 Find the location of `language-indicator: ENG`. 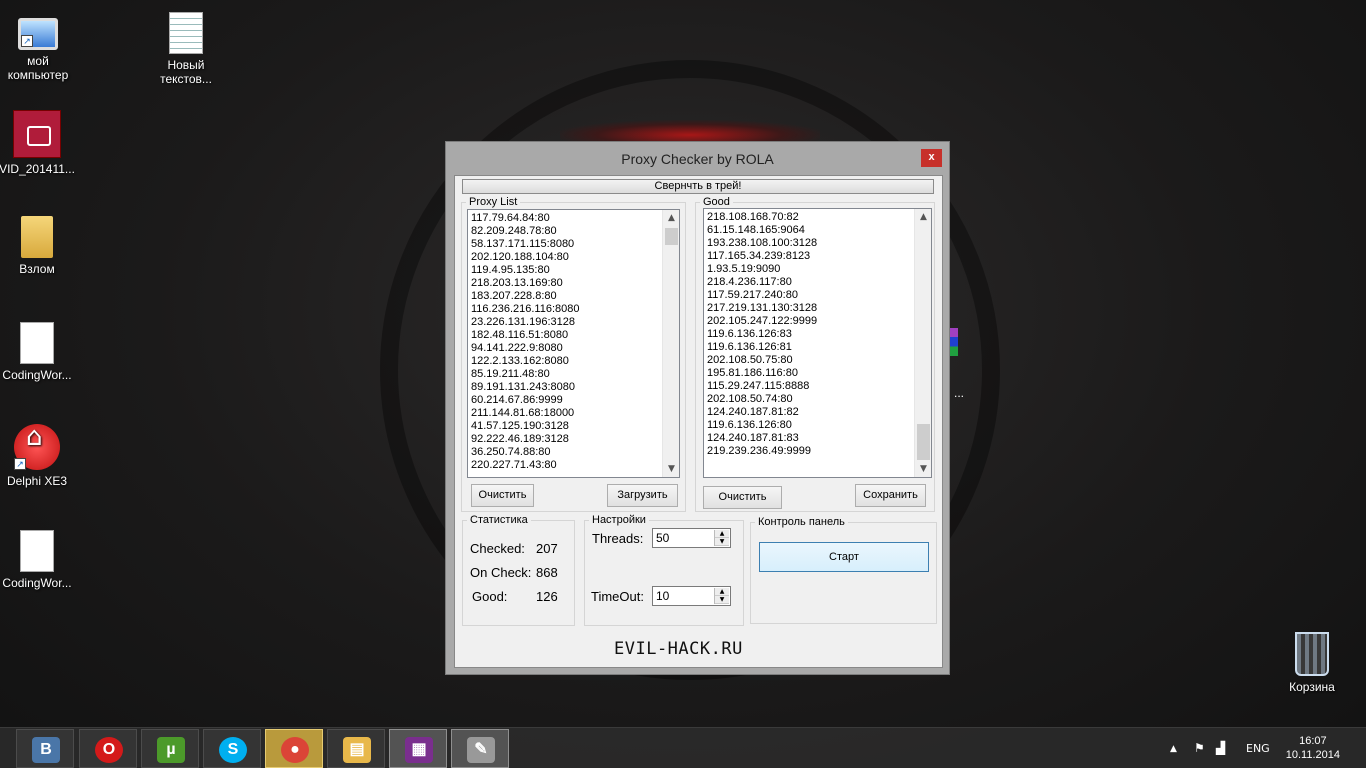

language-indicator: ENG is located at coordinates (1258, 748).